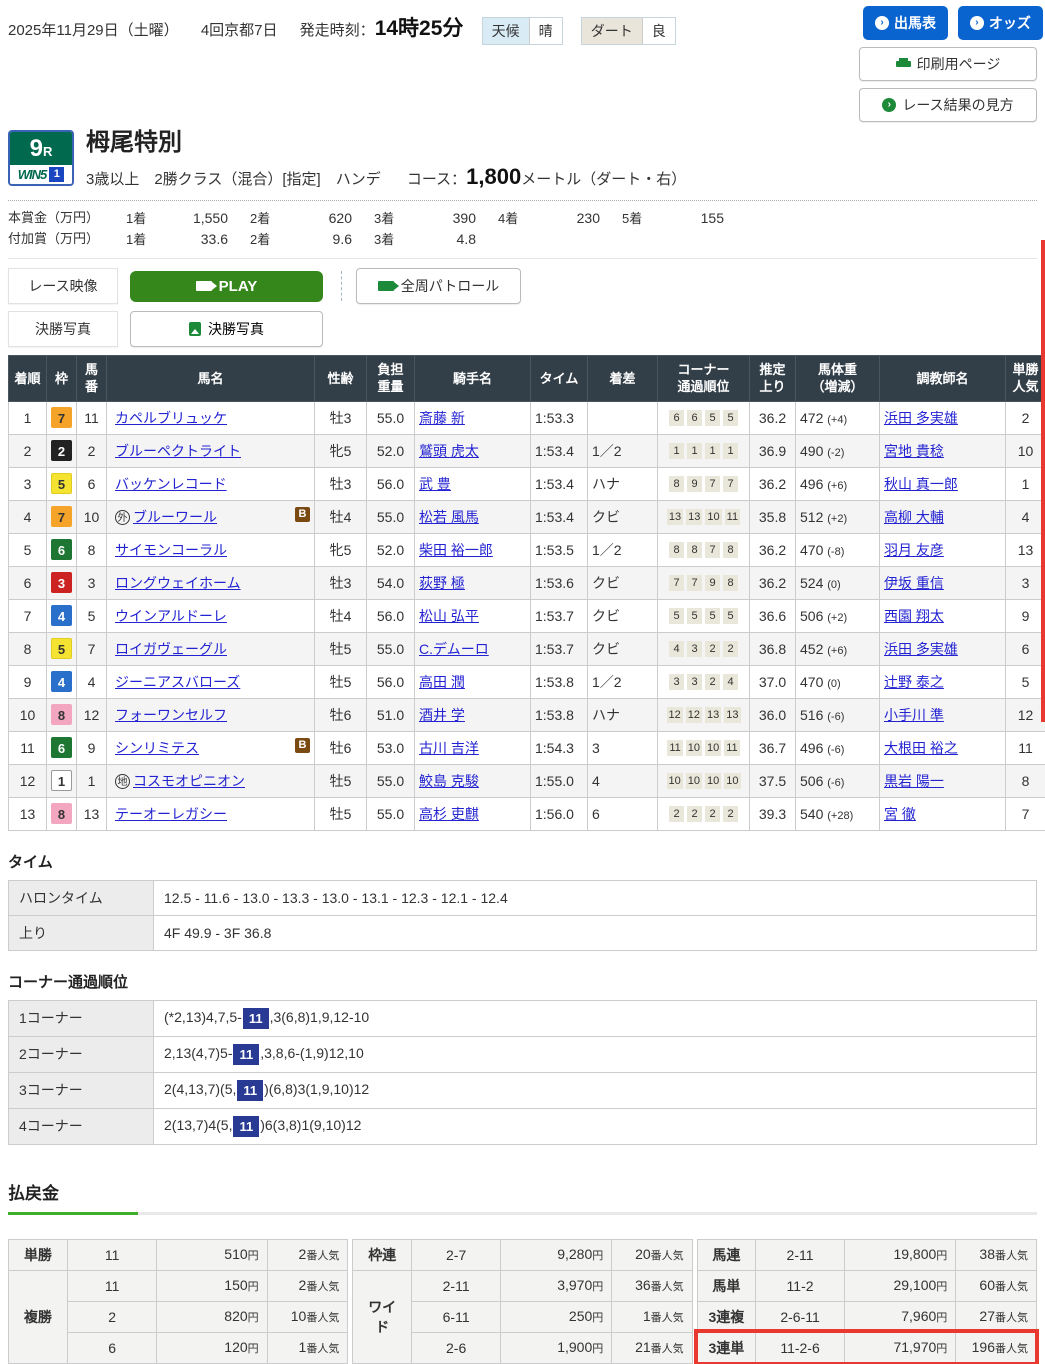 This screenshot has width=1045, height=1364. Describe the element at coordinates (157, 748) in the screenshot. I see `horse-link: シンリミテス` at that location.